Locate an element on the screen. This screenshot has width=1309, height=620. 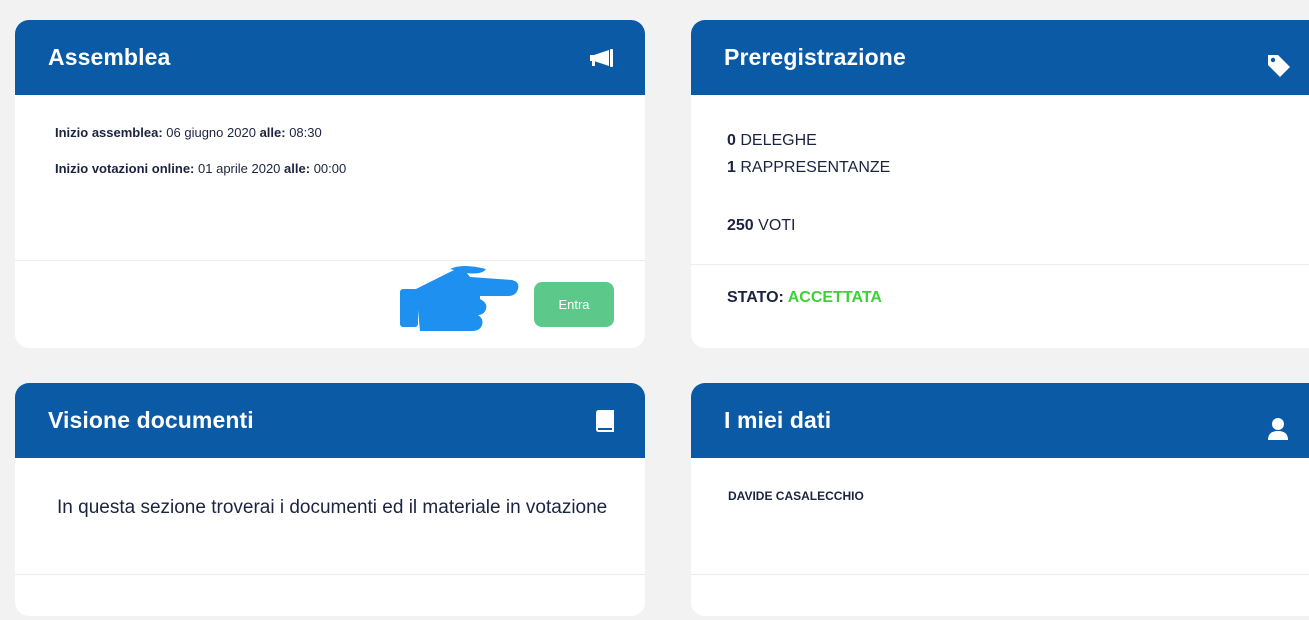
rappresentanze-line: 1 RAPPRESENTANZE is located at coordinates (808, 168).